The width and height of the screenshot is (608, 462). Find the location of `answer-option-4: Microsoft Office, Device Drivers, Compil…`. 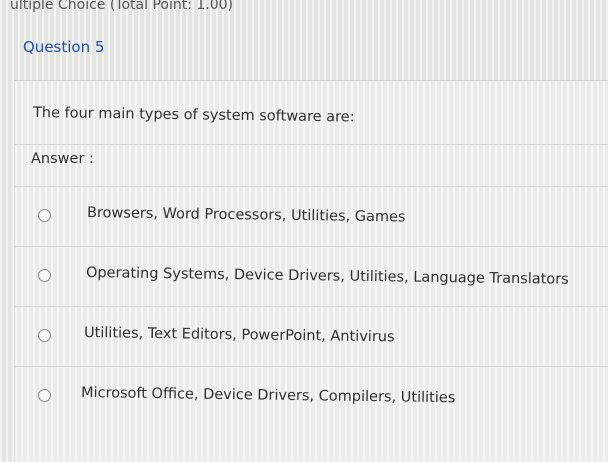

answer-option-4: Microsoft Office, Device Drivers, Compil… is located at coordinates (311, 395).